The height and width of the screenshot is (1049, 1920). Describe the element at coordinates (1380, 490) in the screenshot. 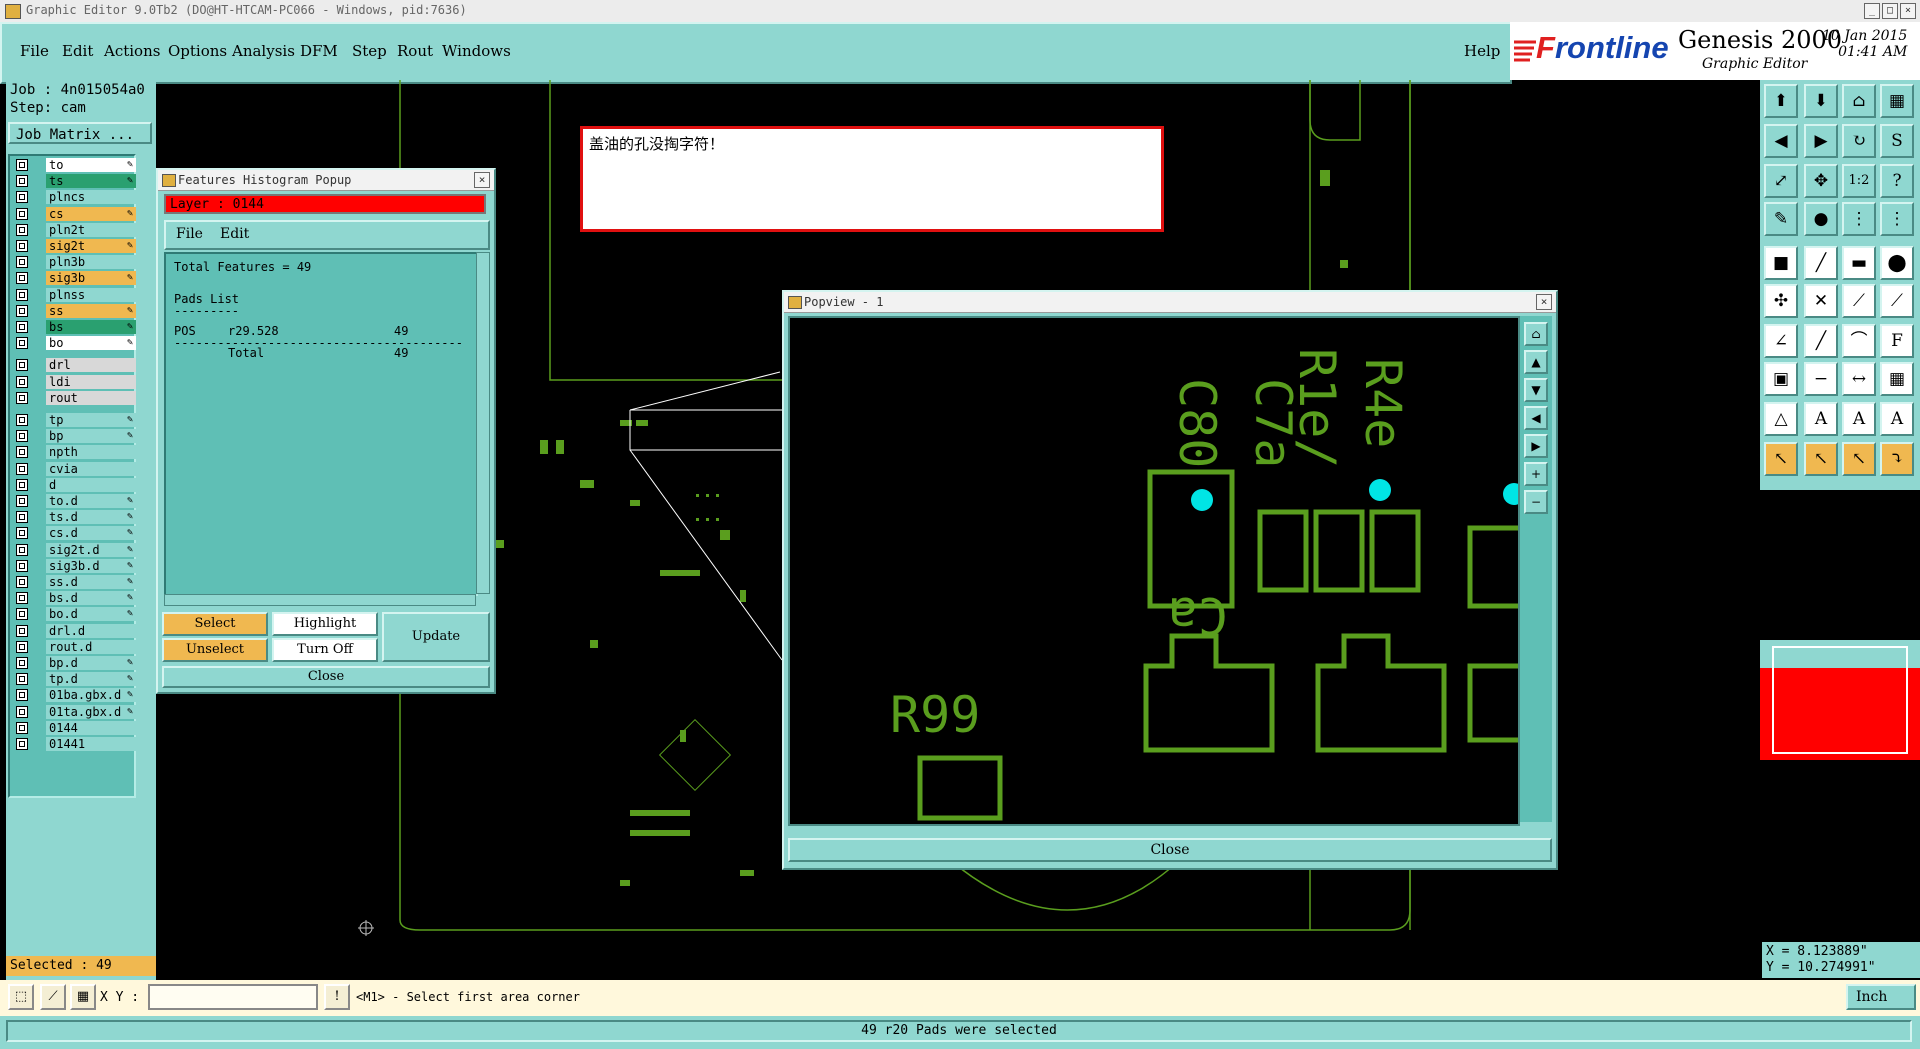

I see `selected-pad` at that location.